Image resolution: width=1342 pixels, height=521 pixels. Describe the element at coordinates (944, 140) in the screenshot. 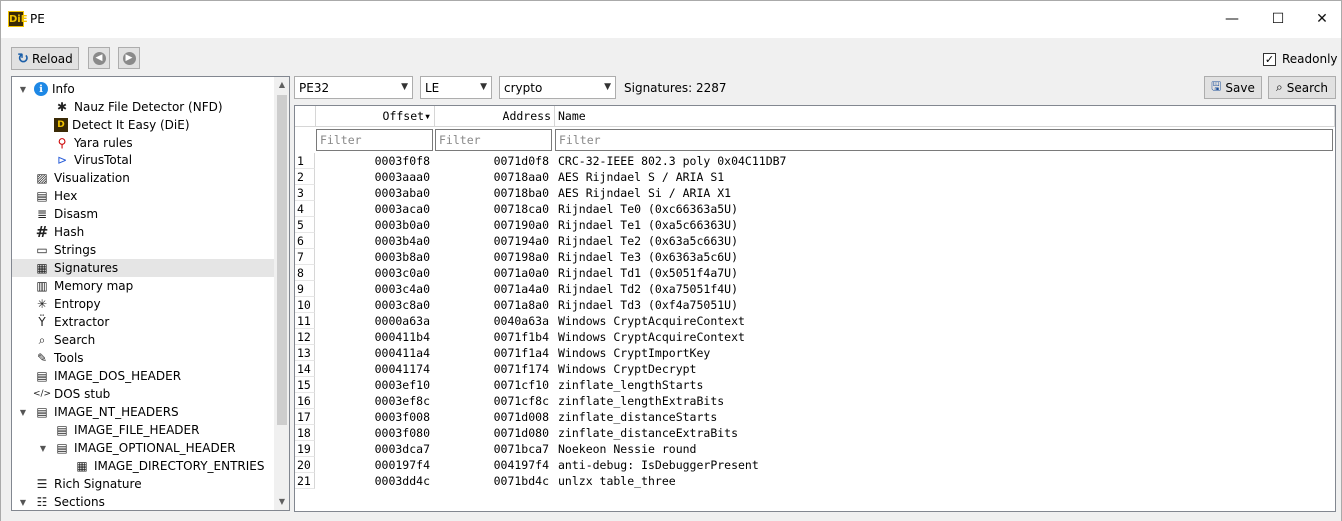

I see `name-filter-input: Filter` at that location.